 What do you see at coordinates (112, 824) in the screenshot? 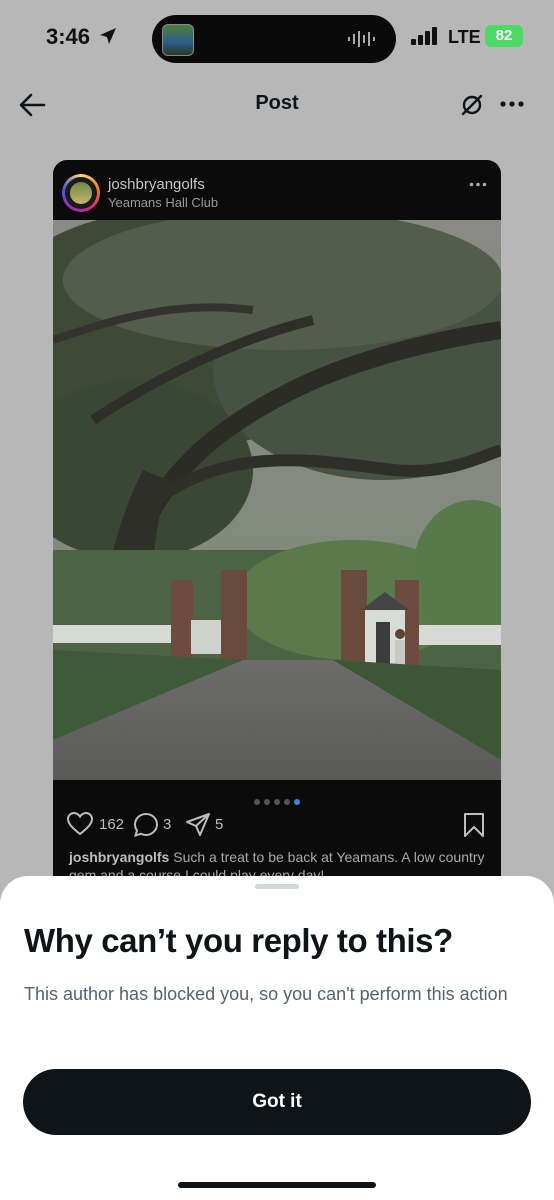
I see `like-count: 162` at bounding box center [112, 824].